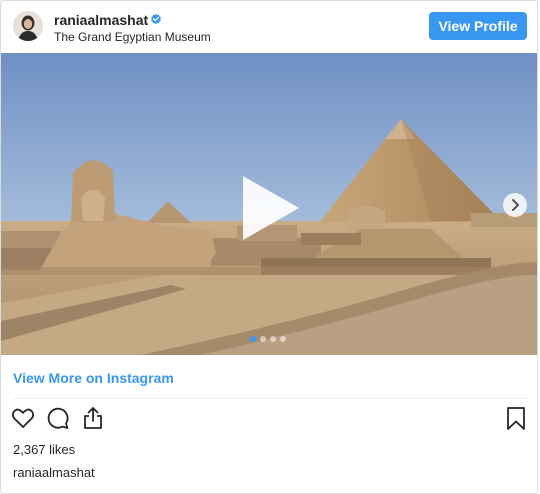 The width and height of the screenshot is (540, 494). I want to click on avatar-photo, so click(28, 26).